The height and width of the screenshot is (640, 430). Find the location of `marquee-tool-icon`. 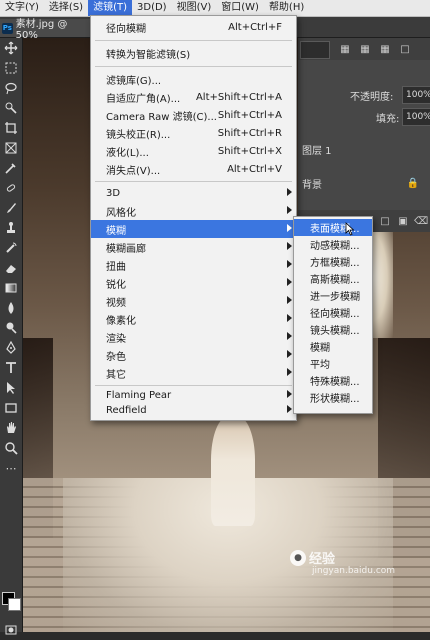

marquee-tool-icon is located at coordinates (11, 68).